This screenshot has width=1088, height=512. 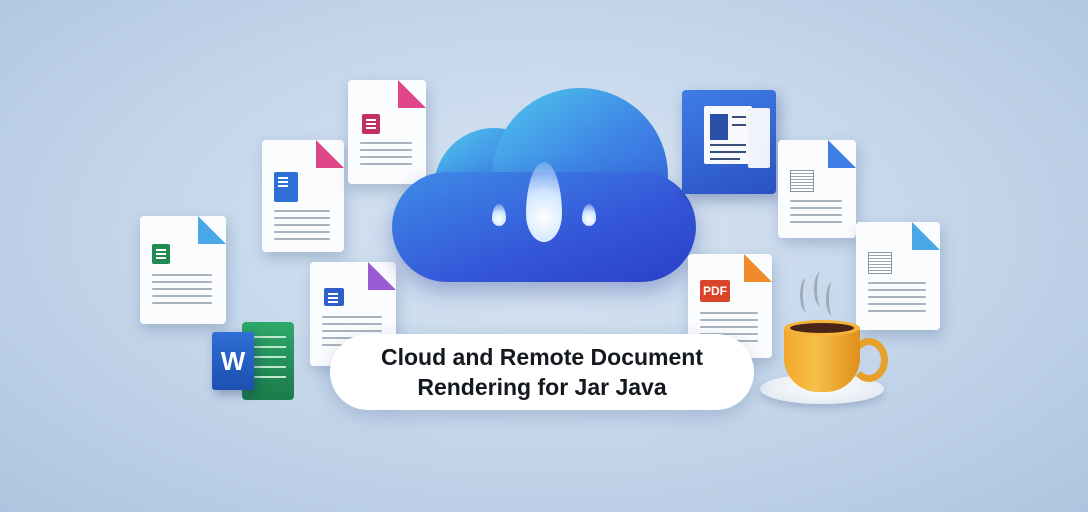 What do you see at coordinates (822, 328) in the screenshot?
I see `coffee-surface` at bounding box center [822, 328].